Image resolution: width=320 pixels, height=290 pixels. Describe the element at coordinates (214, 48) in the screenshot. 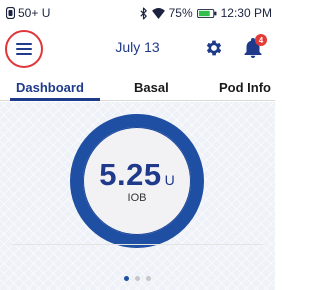

I see `gear-icon` at that location.